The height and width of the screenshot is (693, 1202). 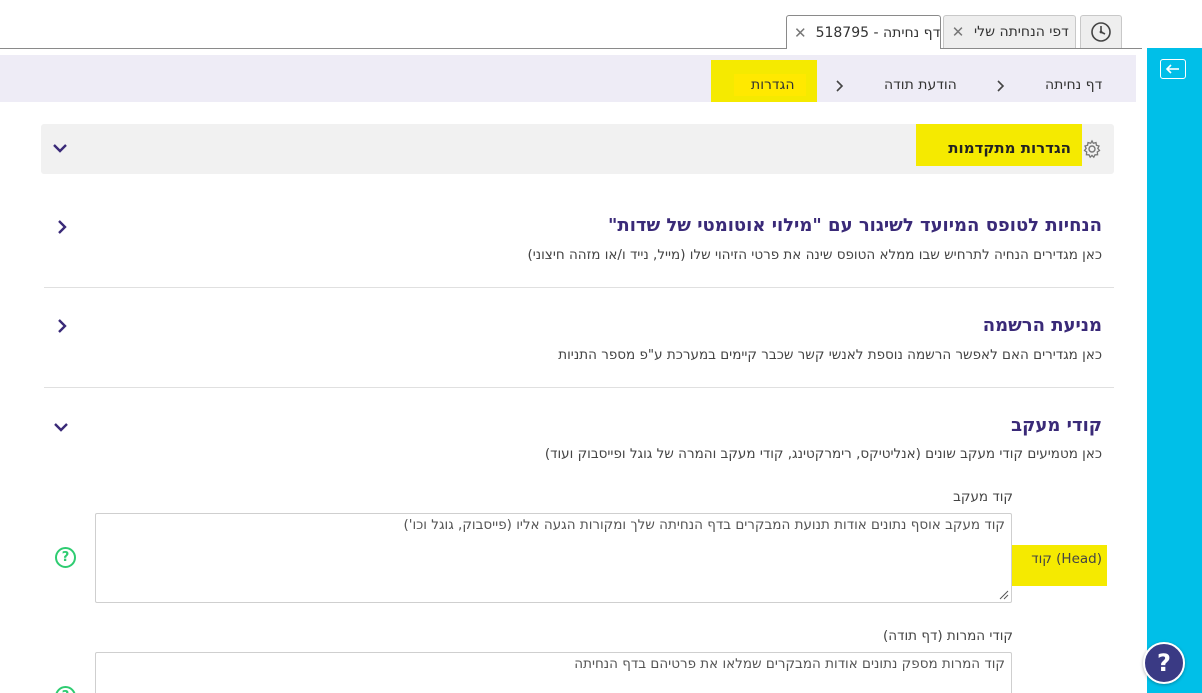 I want to click on tab-label: 518795 - דף נחיתה, so click(x=878, y=32).